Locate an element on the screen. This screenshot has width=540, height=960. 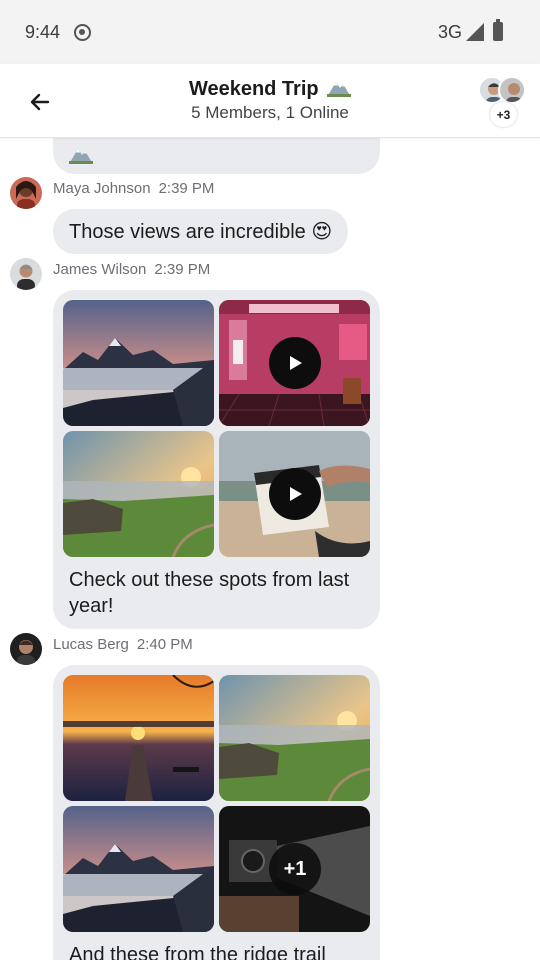
message-bubble: Those views are incredible 😍 is located at coordinates (201, 231).